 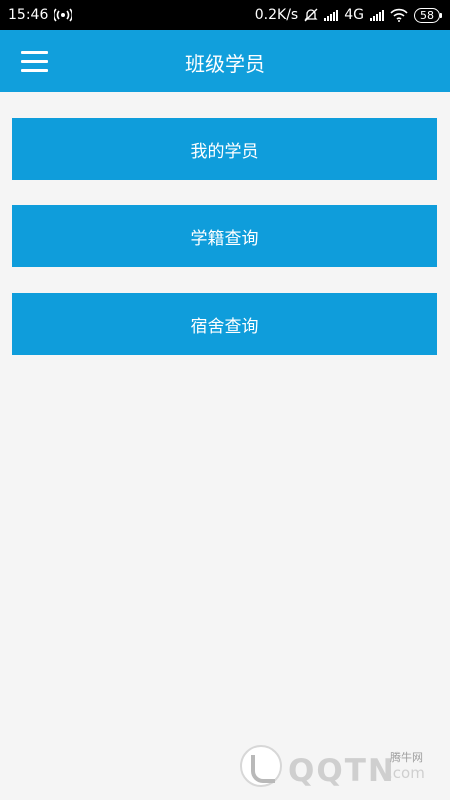 What do you see at coordinates (224, 324) in the screenshot?
I see `dormitory-query-button: 宿舍查询` at bounding box center [224, 324].